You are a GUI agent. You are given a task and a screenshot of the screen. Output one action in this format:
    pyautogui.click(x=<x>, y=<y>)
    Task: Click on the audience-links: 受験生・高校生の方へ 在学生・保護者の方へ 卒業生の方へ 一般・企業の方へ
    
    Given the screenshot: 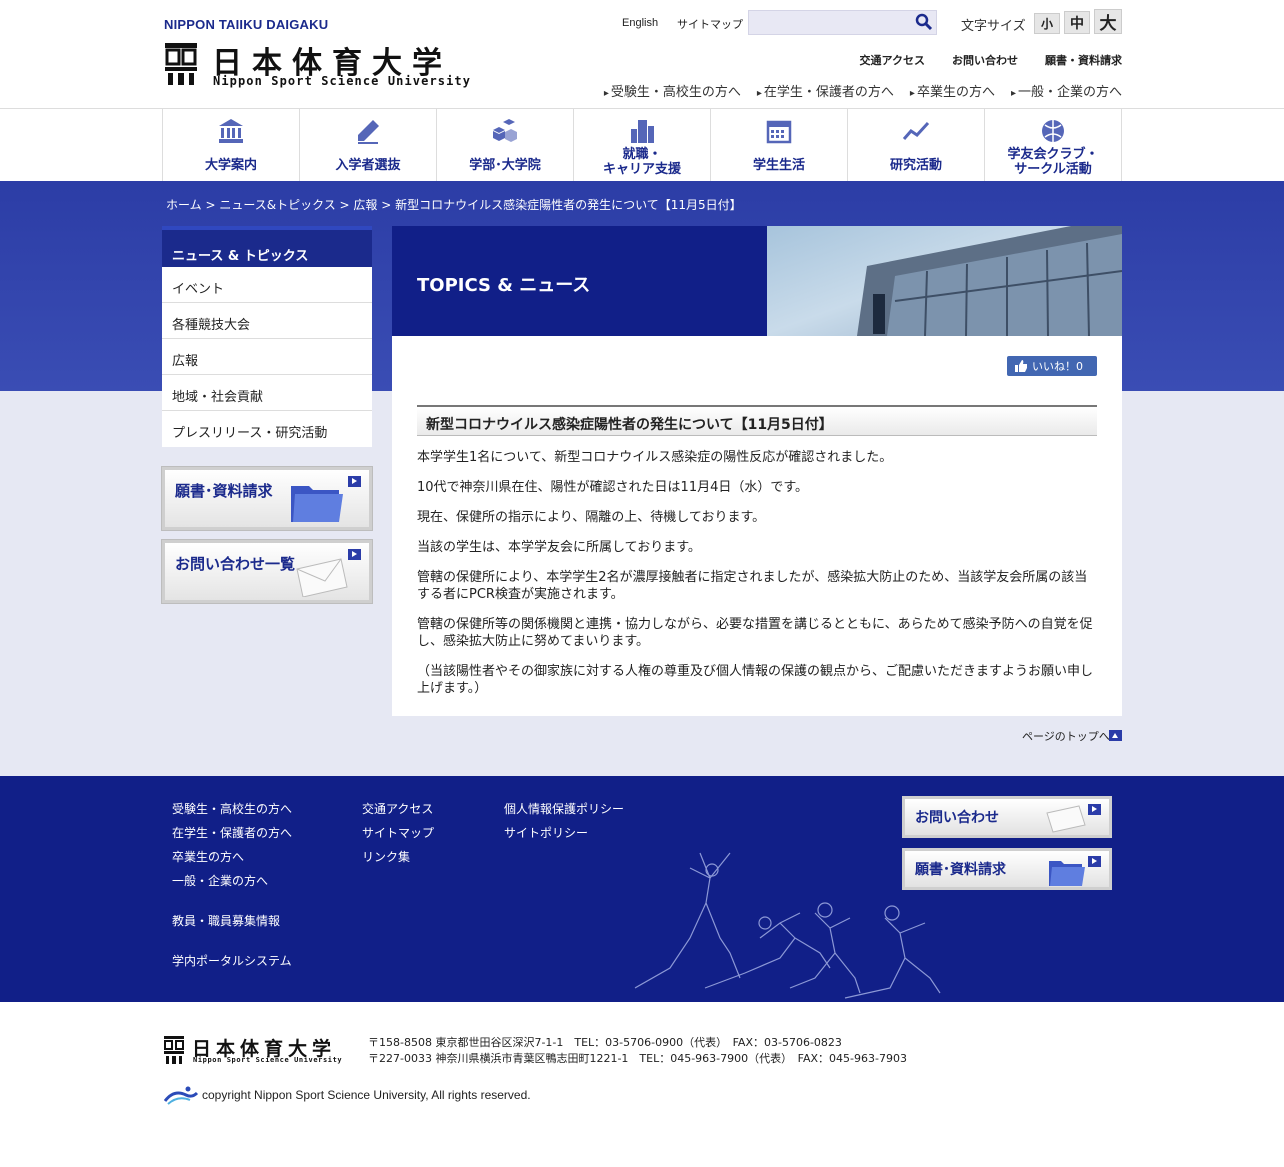 What is the action you would take?
    pyautogui.click(x=863, y=90)
    